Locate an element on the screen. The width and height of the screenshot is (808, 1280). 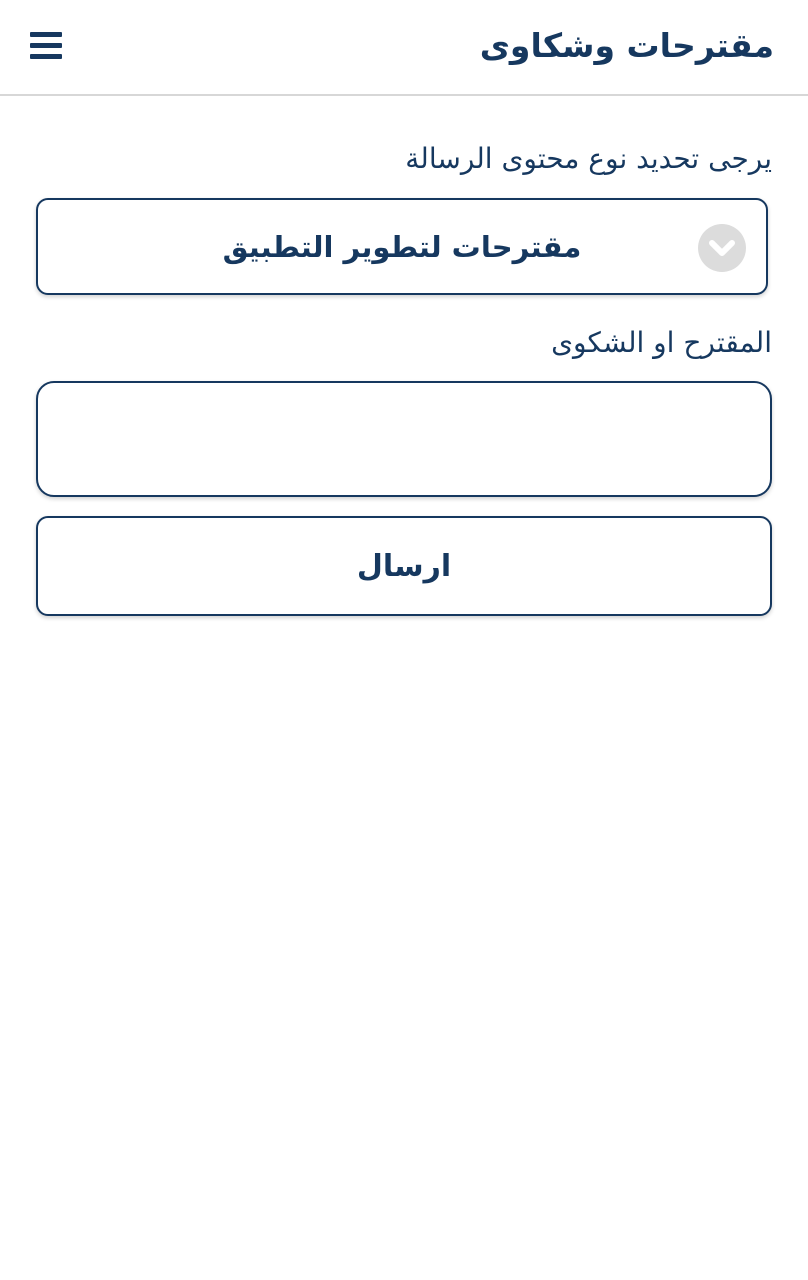
hamburger-menu-icon is located at coordinates (47, 45).